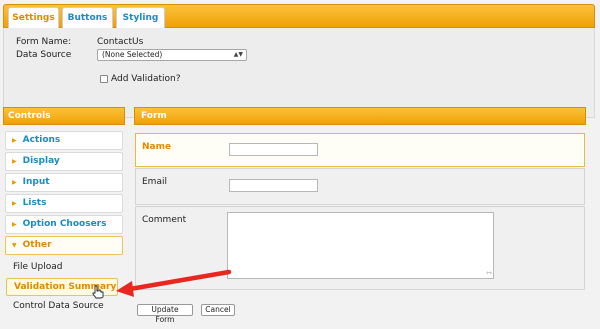 This screenshot has width=600, height=329. I want to click on field-label: Name, so click(157, 147).